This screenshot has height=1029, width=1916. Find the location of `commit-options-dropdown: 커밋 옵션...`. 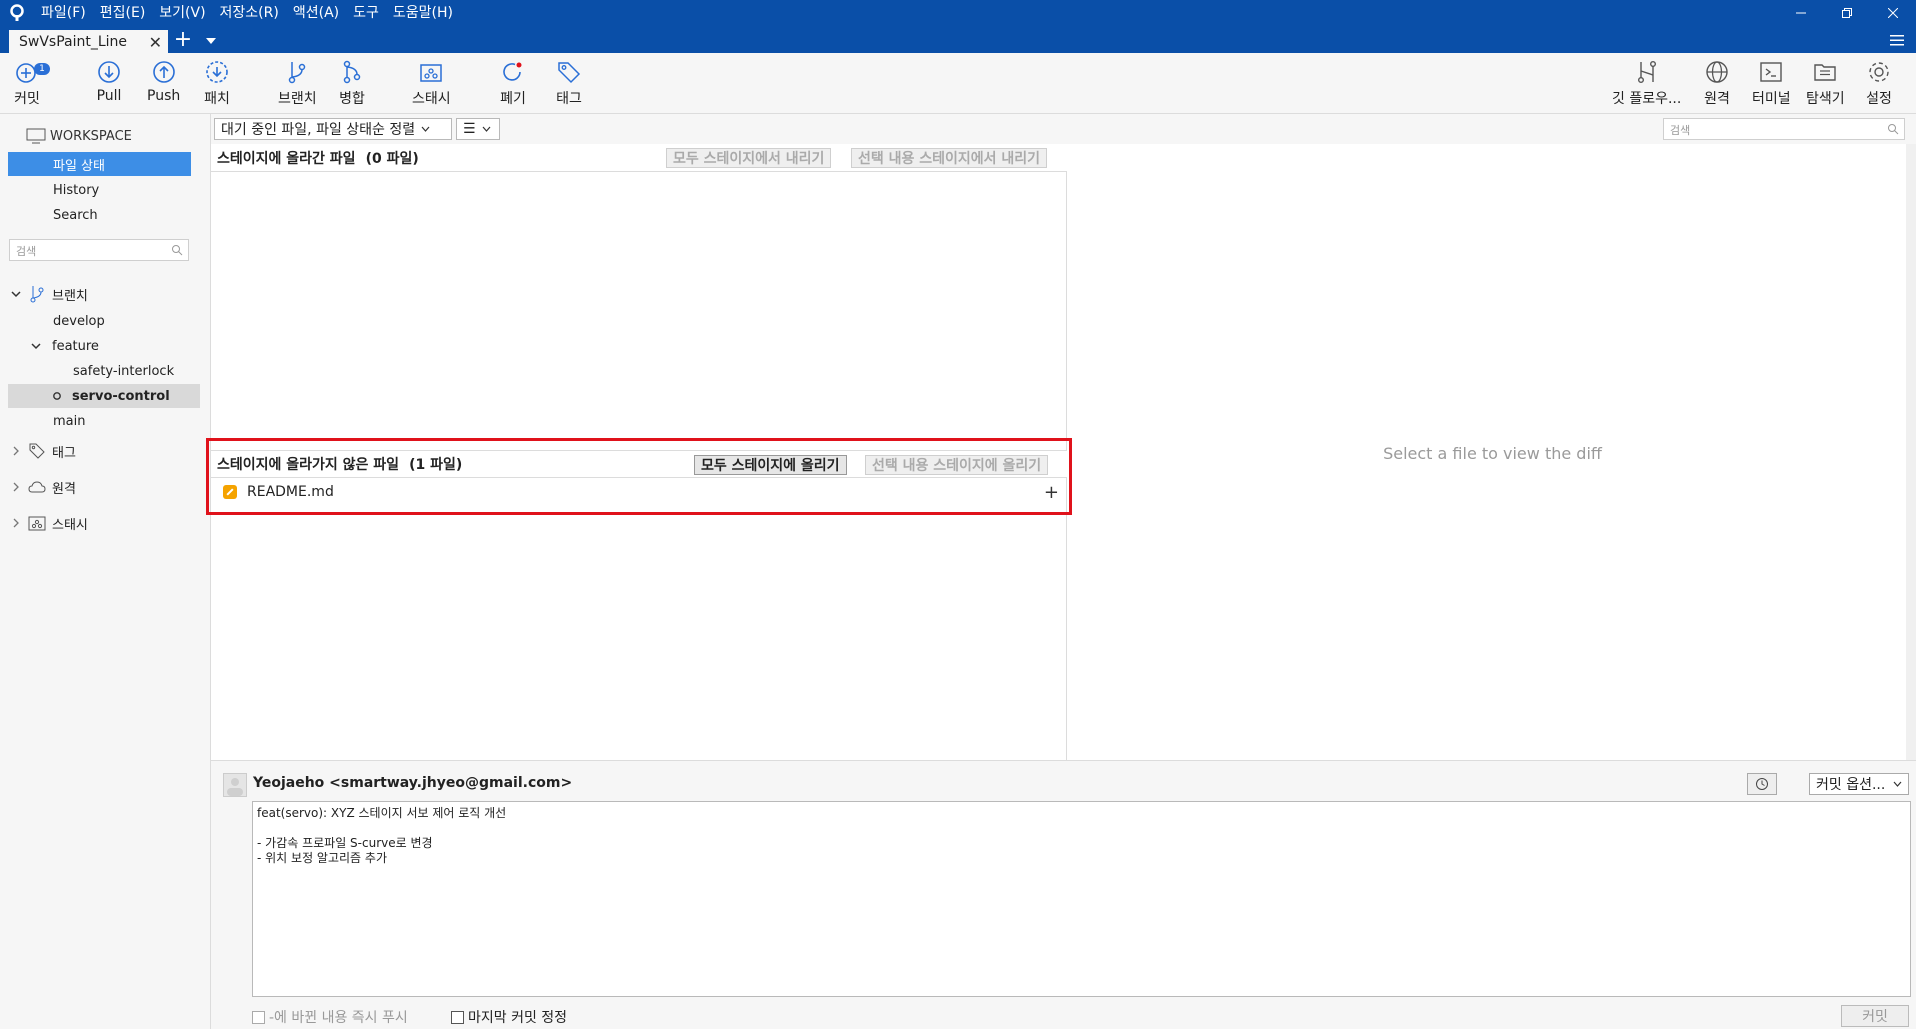

commit-options-dropdown: 커밋 옵션... is located at coordinates (1859, 784).